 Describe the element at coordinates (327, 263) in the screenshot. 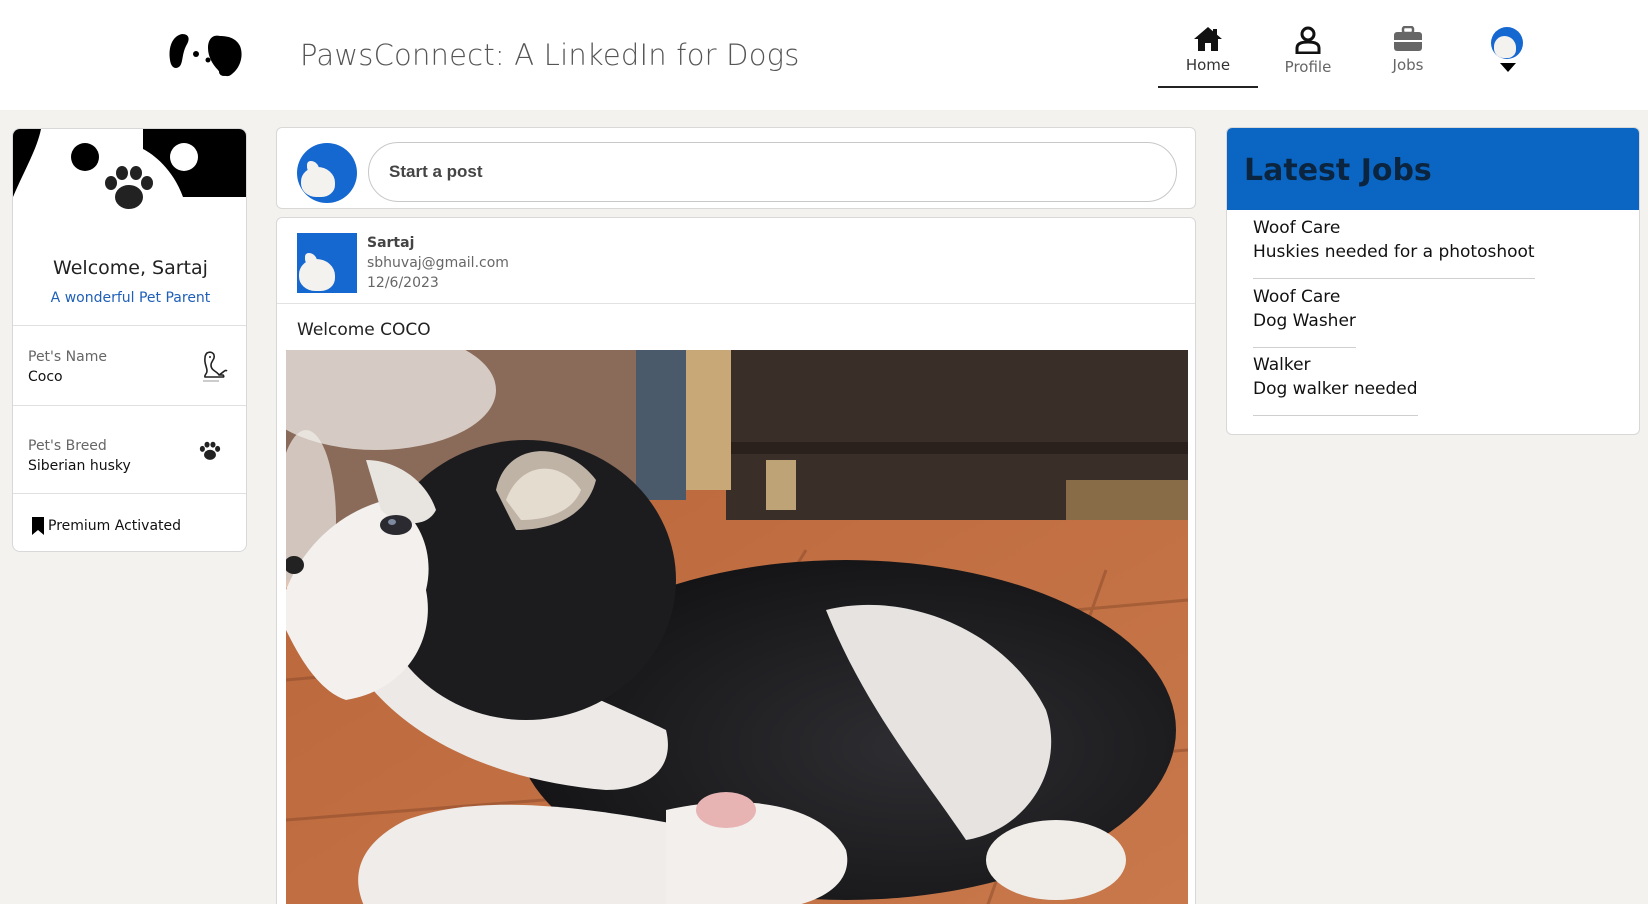

I see `author-avatar` at that location.